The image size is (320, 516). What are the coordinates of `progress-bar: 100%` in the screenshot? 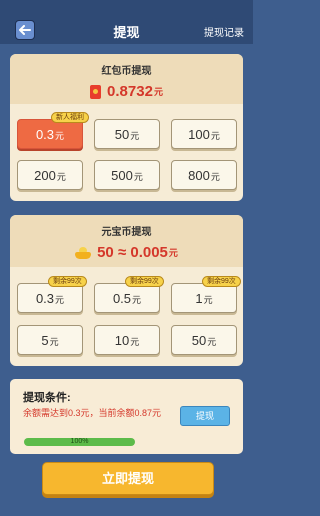 It's located at (79, 442).